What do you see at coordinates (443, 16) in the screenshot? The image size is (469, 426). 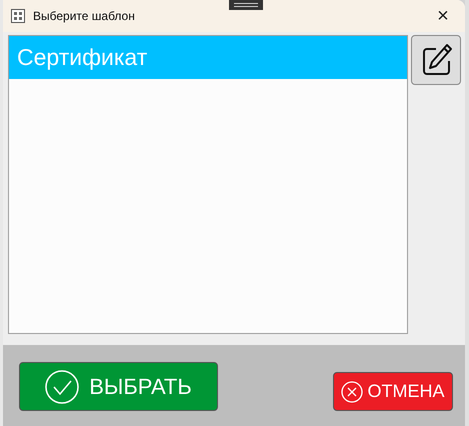 I see `close-button: ×` at bounding box center [443, 16].